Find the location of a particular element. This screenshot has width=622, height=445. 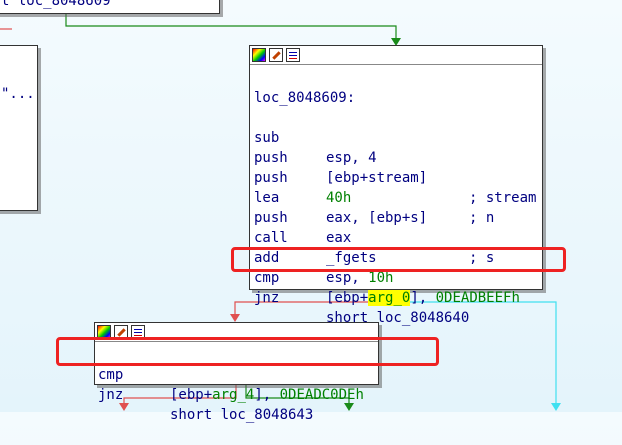

graph-icon is located at coordinates (259, 55).